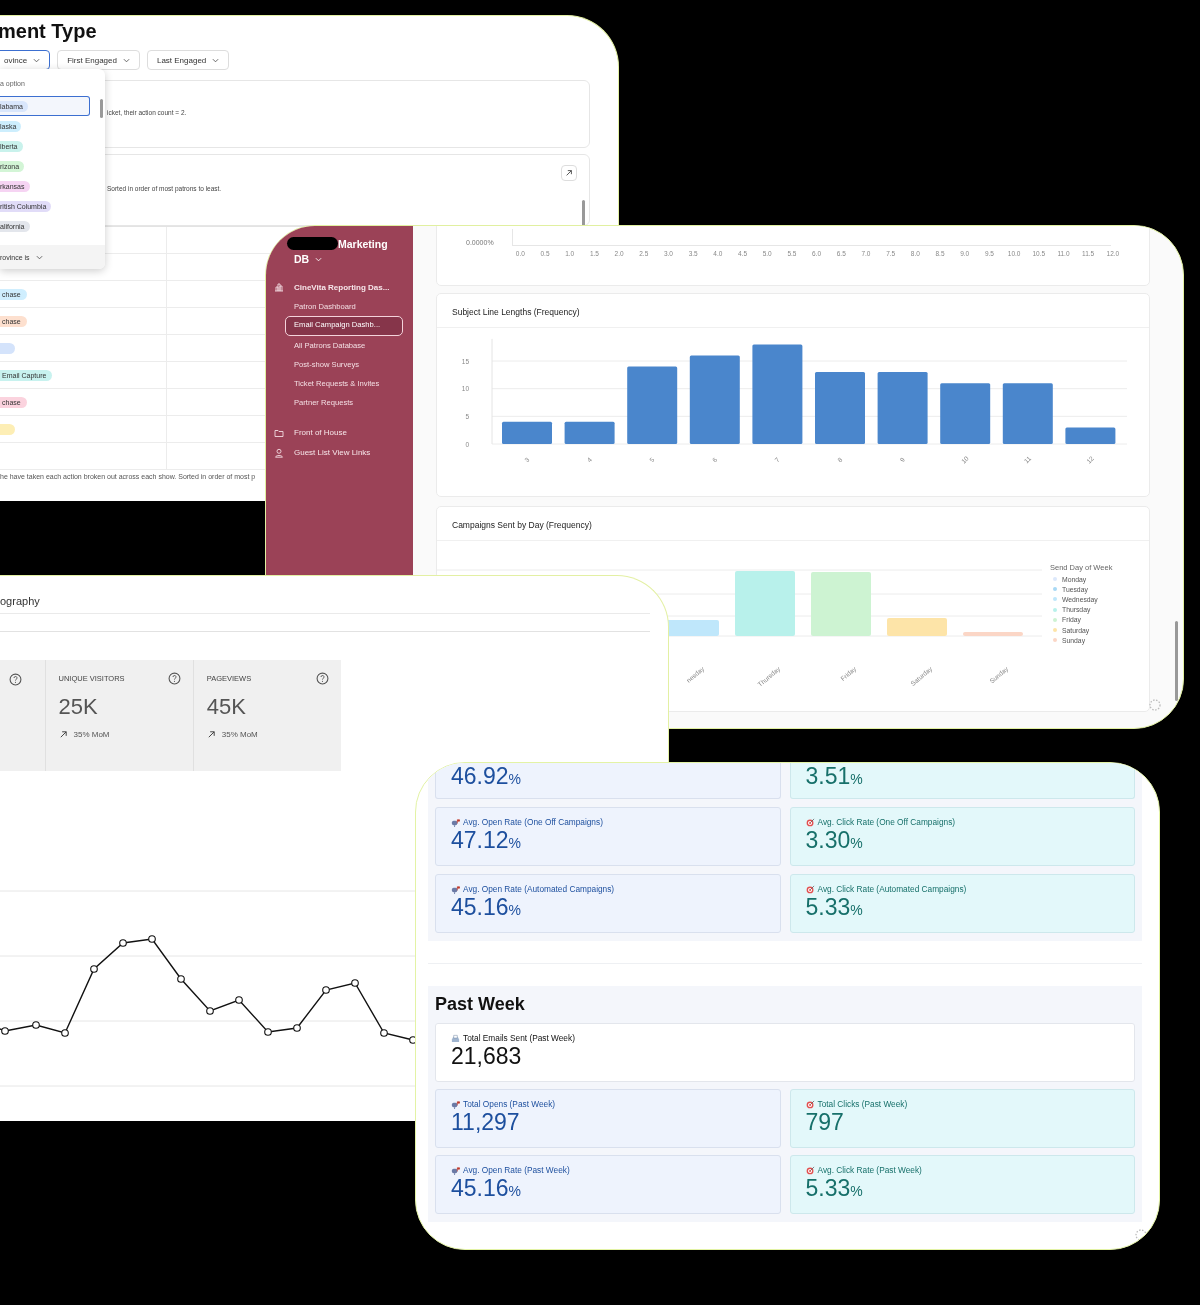 The height and width of the screenshot is (1305, 1200). I want to click on filter-dropdown: First Engaged, so click(98, 60).